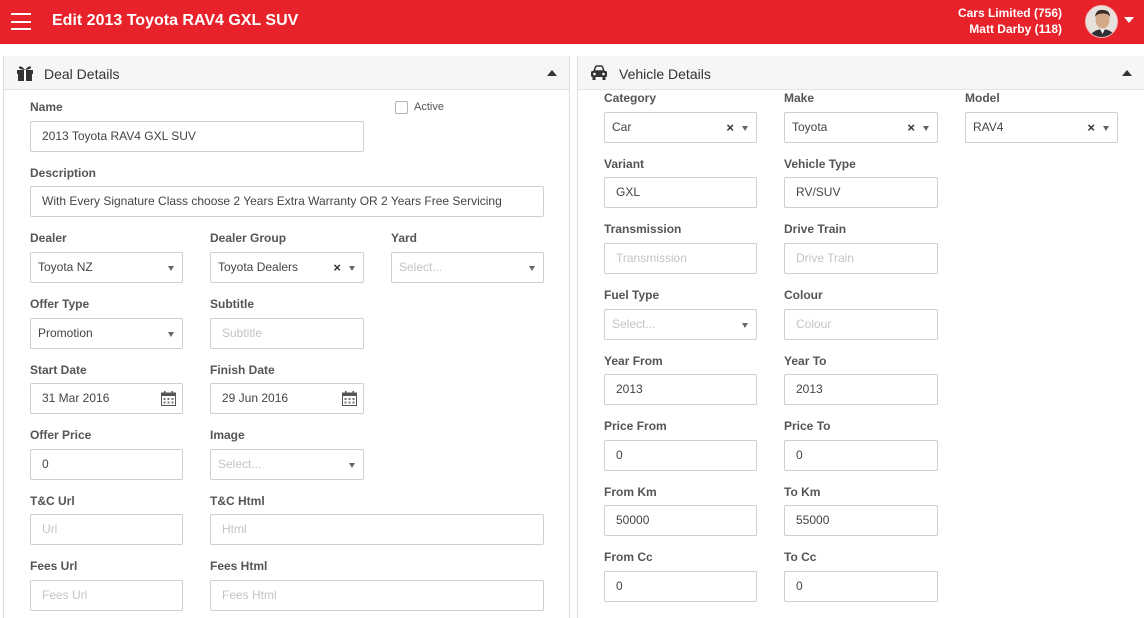 The width and height of the screenshot is (1144, 618). What do you see at coordinates (1015, 29) in the screenshot?
I see `user-name: Matt Darby (118)` at bounding box center [1015, 29].